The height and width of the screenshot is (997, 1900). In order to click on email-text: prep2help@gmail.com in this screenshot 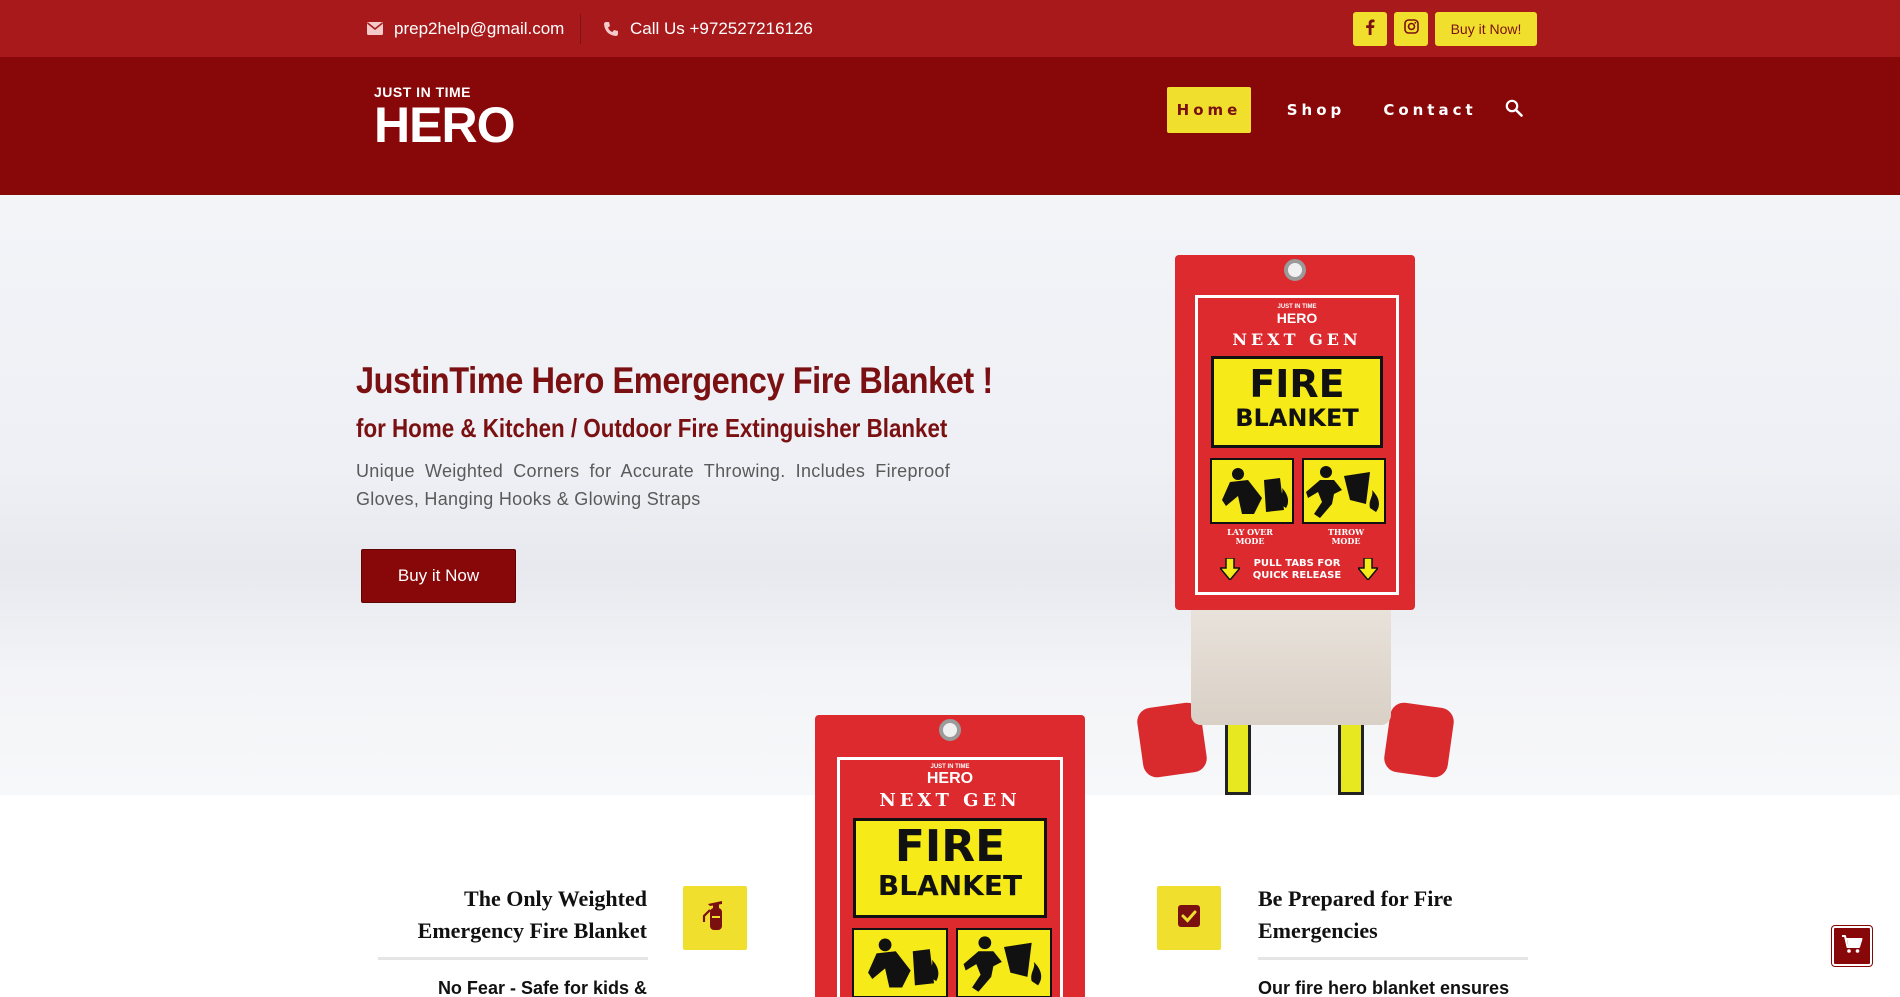, I will do `click(479, 28)`.